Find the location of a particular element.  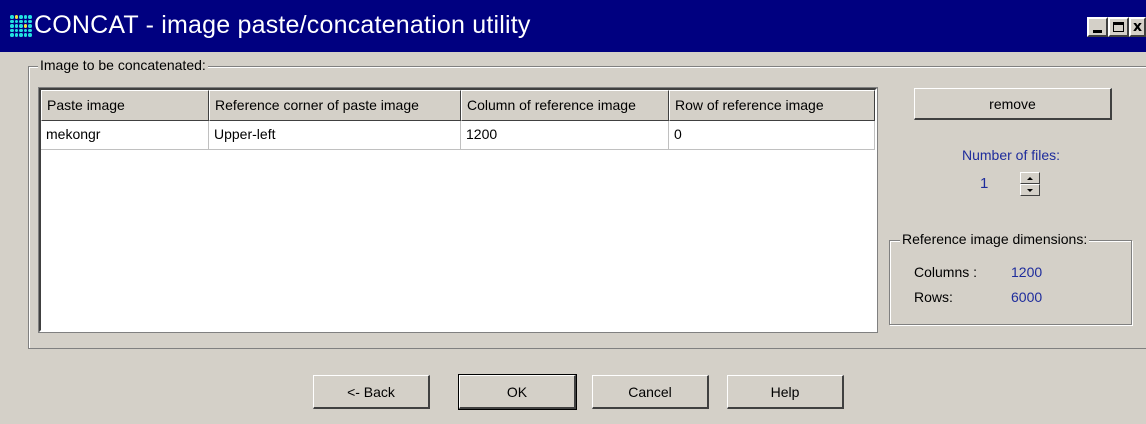

spinner-down-button is located at coordinates (1030, 190).